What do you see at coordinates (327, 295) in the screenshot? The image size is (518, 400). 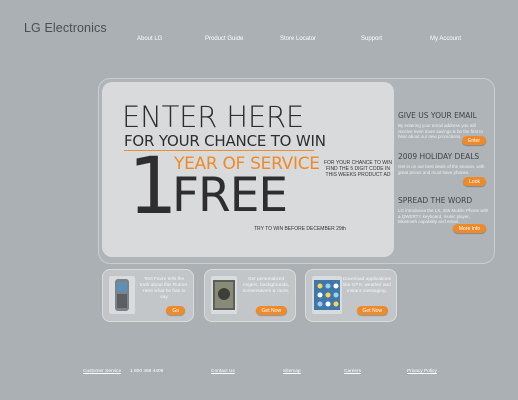 I see `apps-thumbnail` at bounding box center [327, 295].